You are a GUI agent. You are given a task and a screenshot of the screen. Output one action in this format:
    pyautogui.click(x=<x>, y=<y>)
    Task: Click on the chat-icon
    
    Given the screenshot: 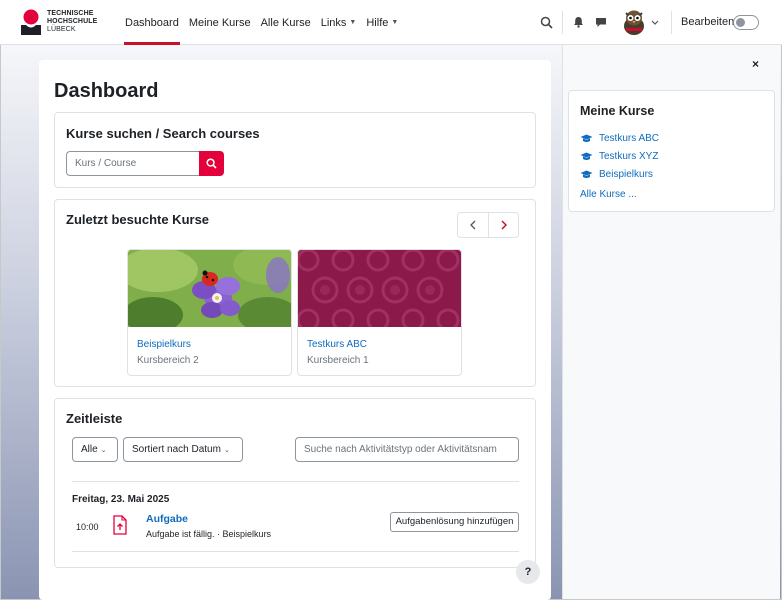 What is the action you would take?
    pyautogui.click(x=601, y=22)
    